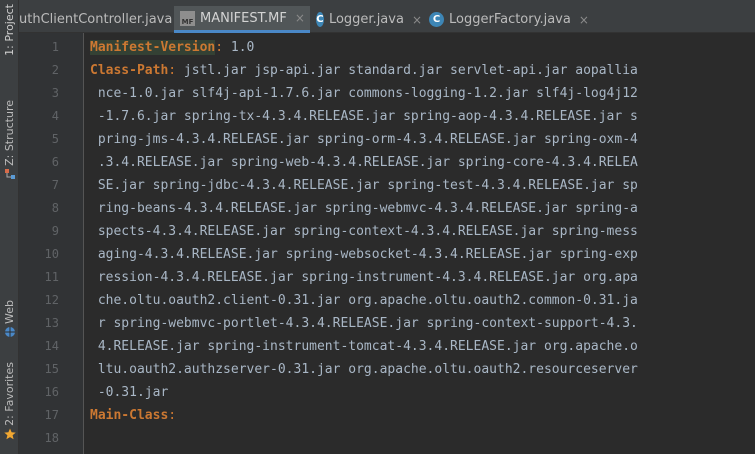 This screenshot has width=755, height=454. I want to click on line-number: 13, so click(51, 323).